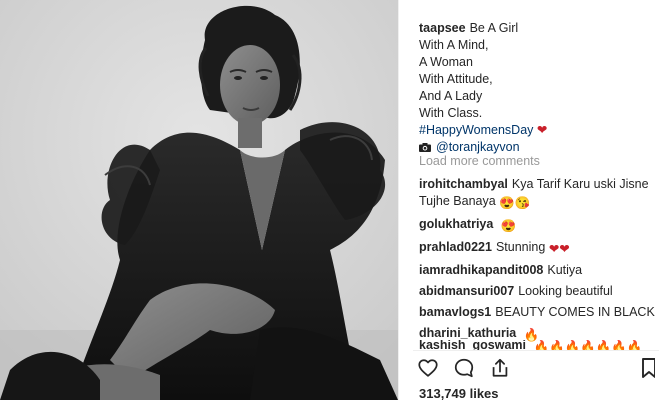 Image resolution: width=659 pixels, height=400 pixels. What do you see at coordinates (479, 161) in the screenshot?
I see `load-more-comments-link: Load more comments` at bounding box center [479, 161].